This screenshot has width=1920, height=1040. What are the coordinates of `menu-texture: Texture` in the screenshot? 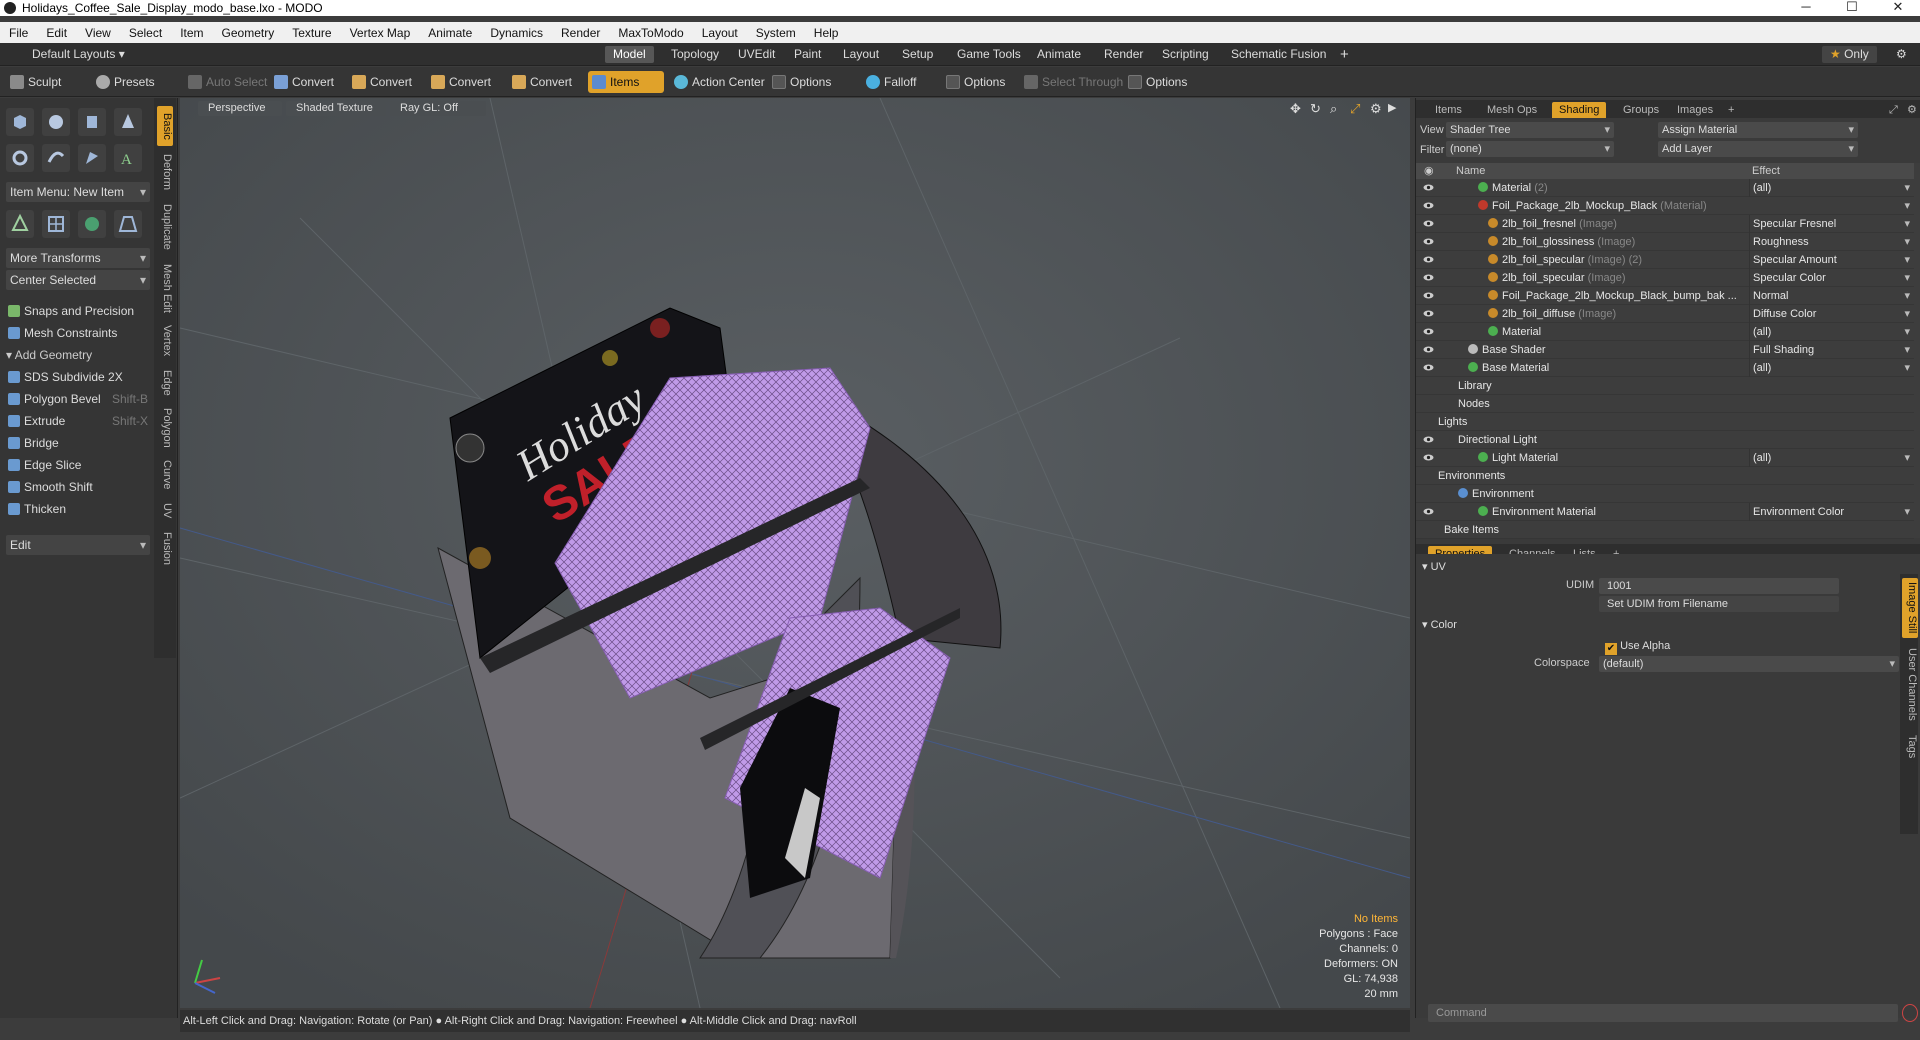 It's located at (311, 33).